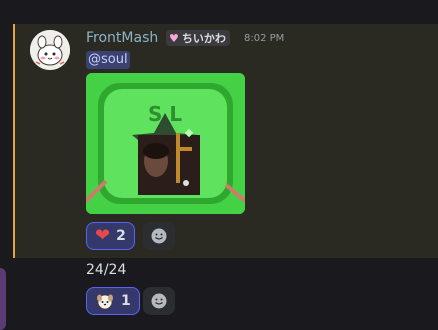  I want to click on avatar, so click(50, 50).